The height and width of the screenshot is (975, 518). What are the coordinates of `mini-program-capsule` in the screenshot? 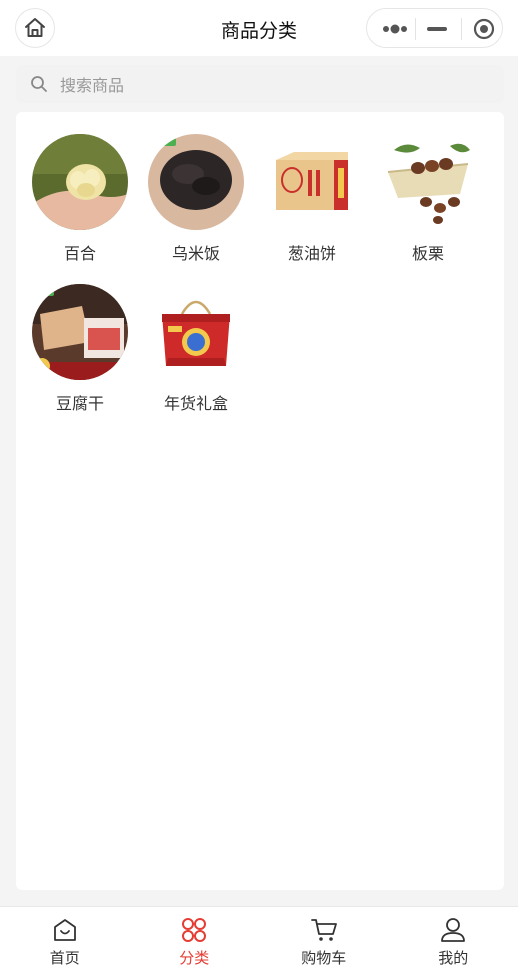 It's located at (434, 28).